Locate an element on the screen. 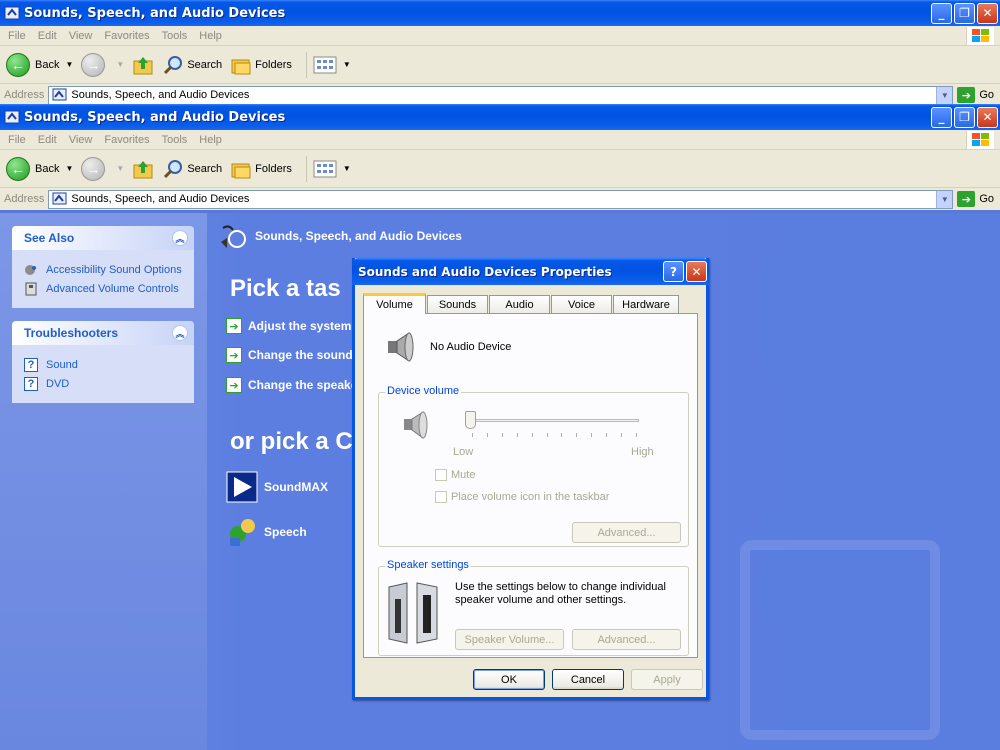 The width and height of the screenshot is (1000, 750). volume-slider-thumb is located at coordinates (470, 420).